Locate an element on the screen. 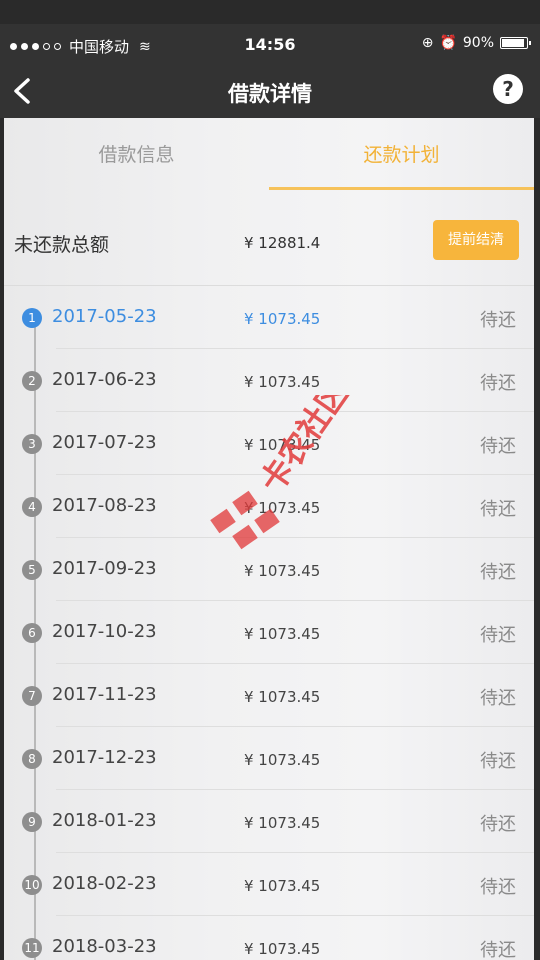 This screenshot has height=960, width=540. battery-percent: 90% is located at coordinates (478, 43).